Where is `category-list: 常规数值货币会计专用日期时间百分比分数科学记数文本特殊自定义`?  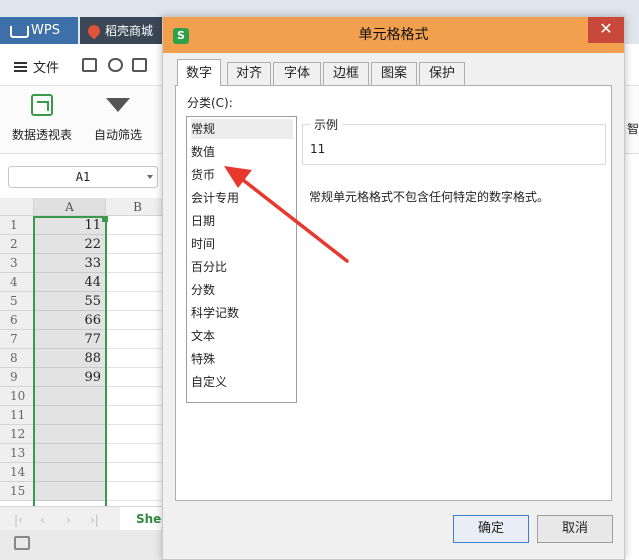 category-list: 常规数值货币会计专用日期时间百分比分数科学记数文本特殊自定义 is located at coordinates (241, 259).